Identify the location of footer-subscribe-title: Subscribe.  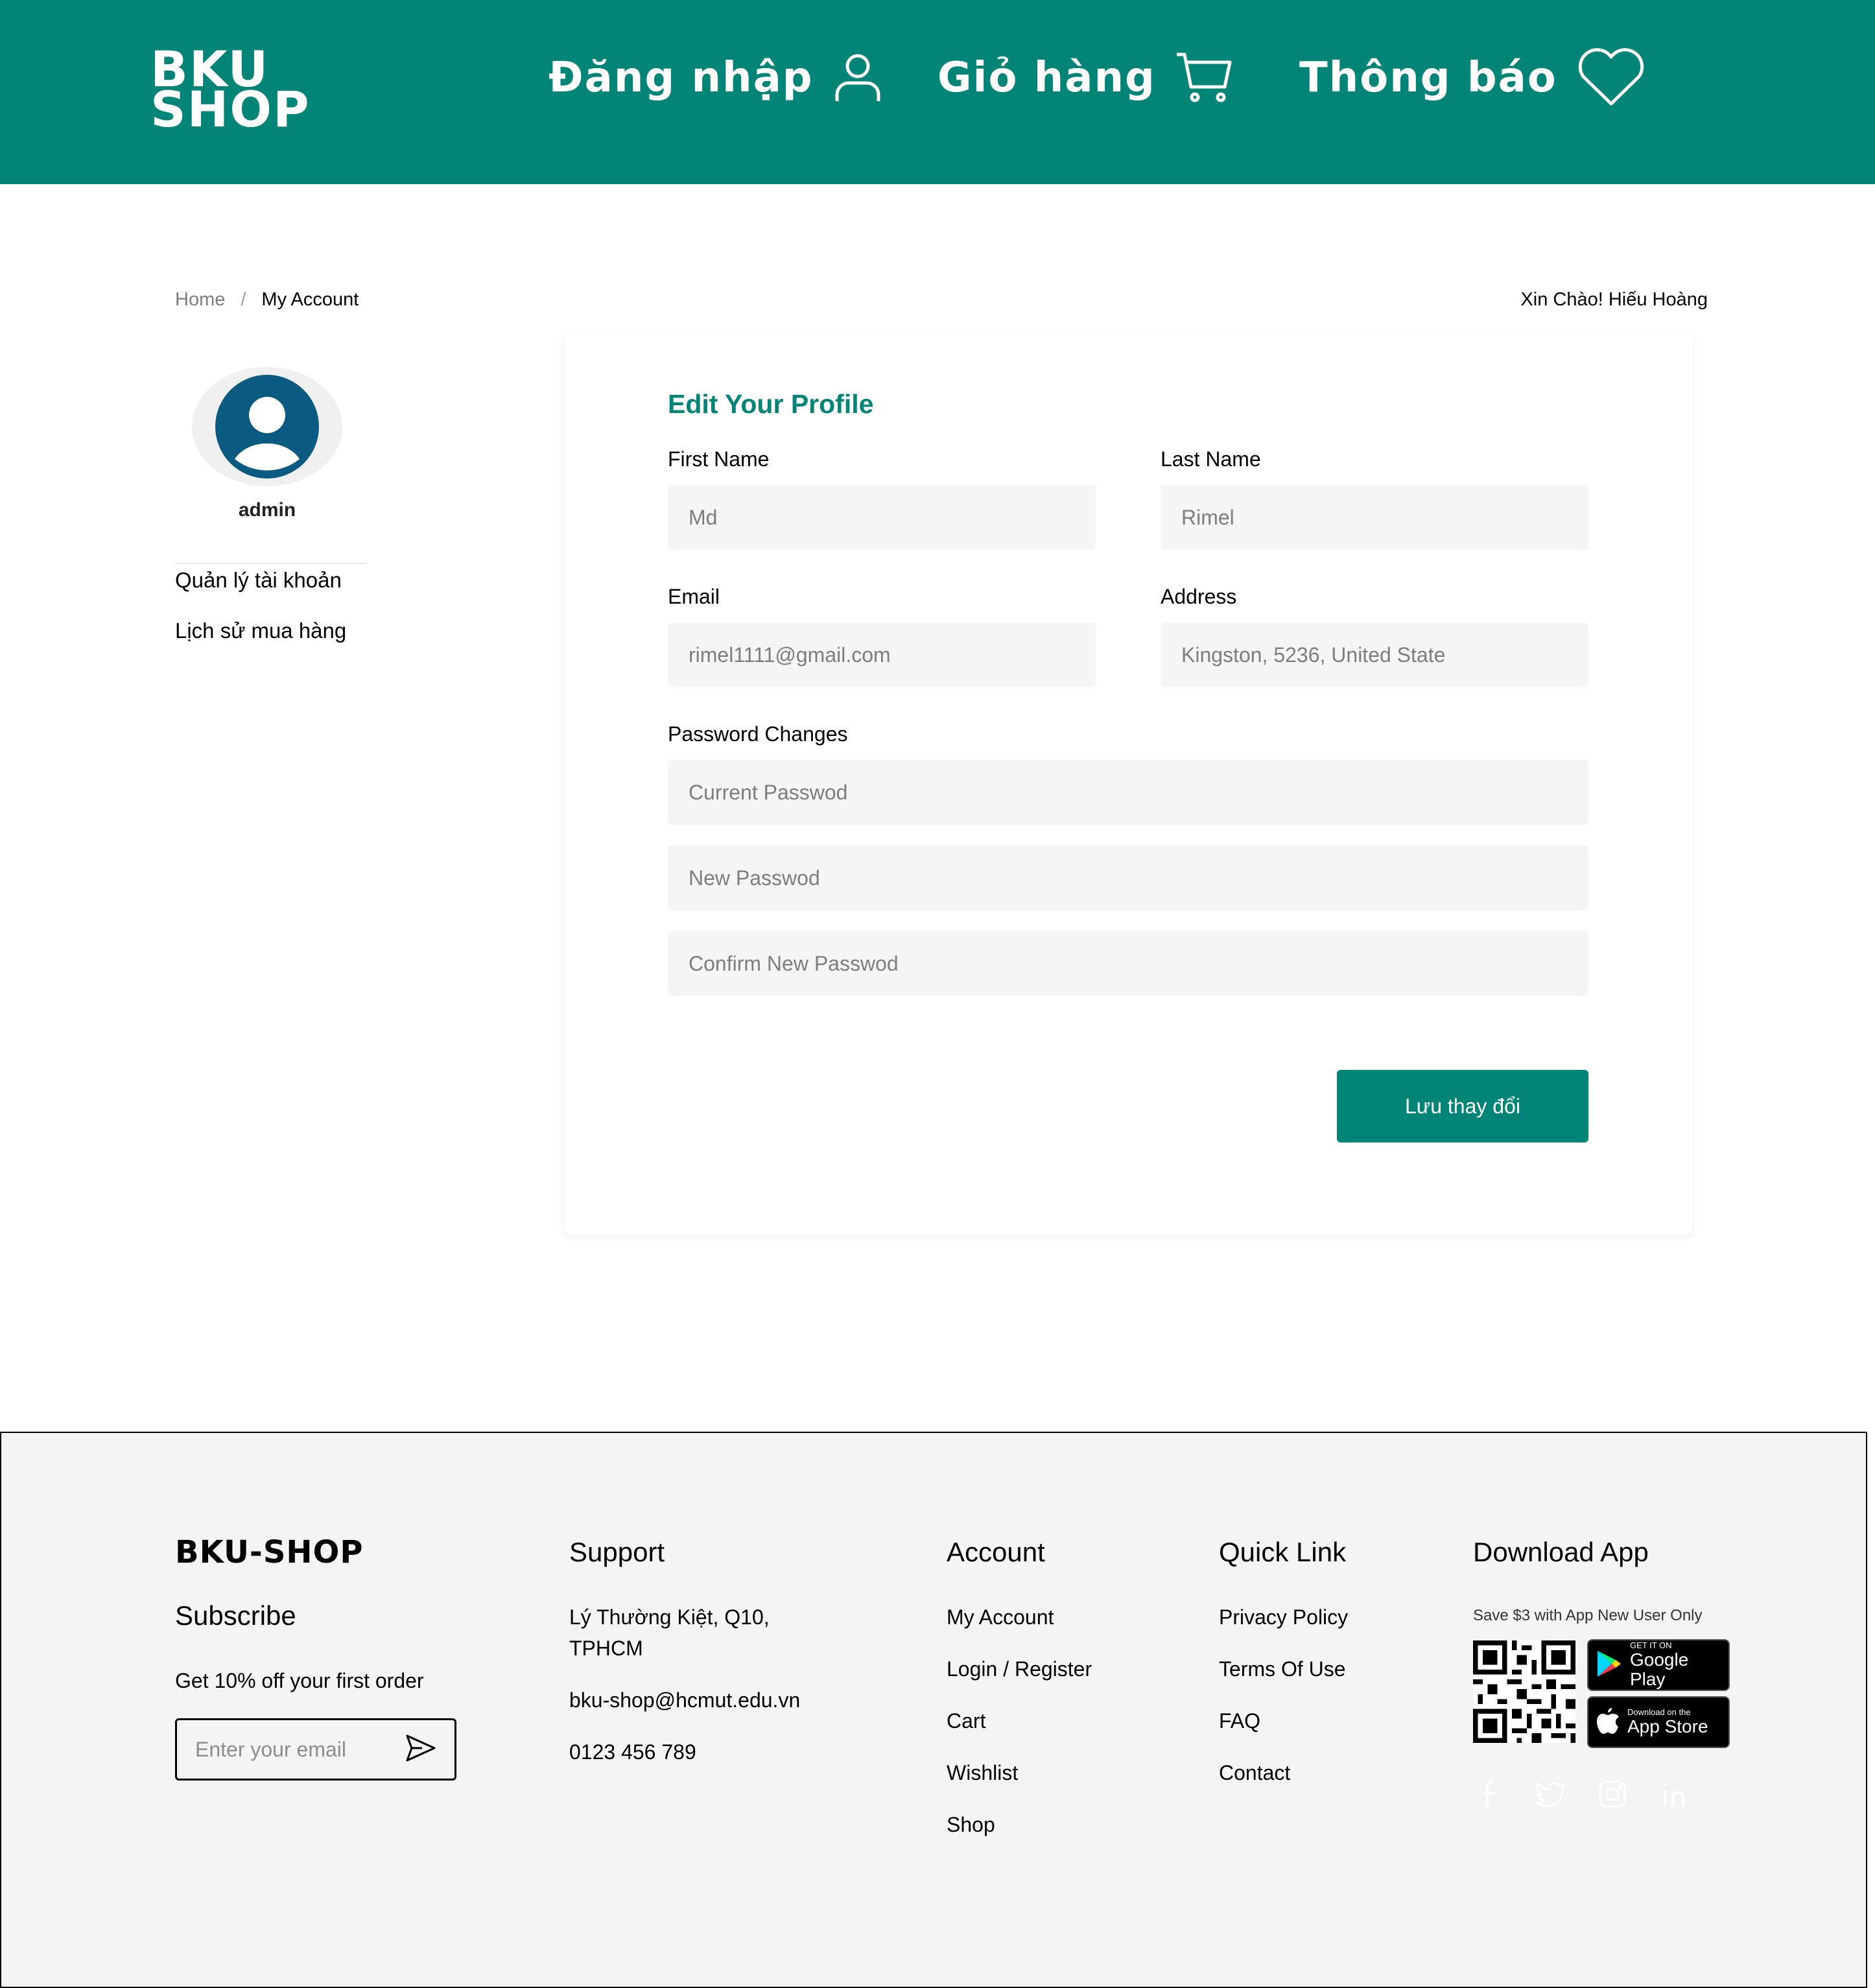
(236, 1615).